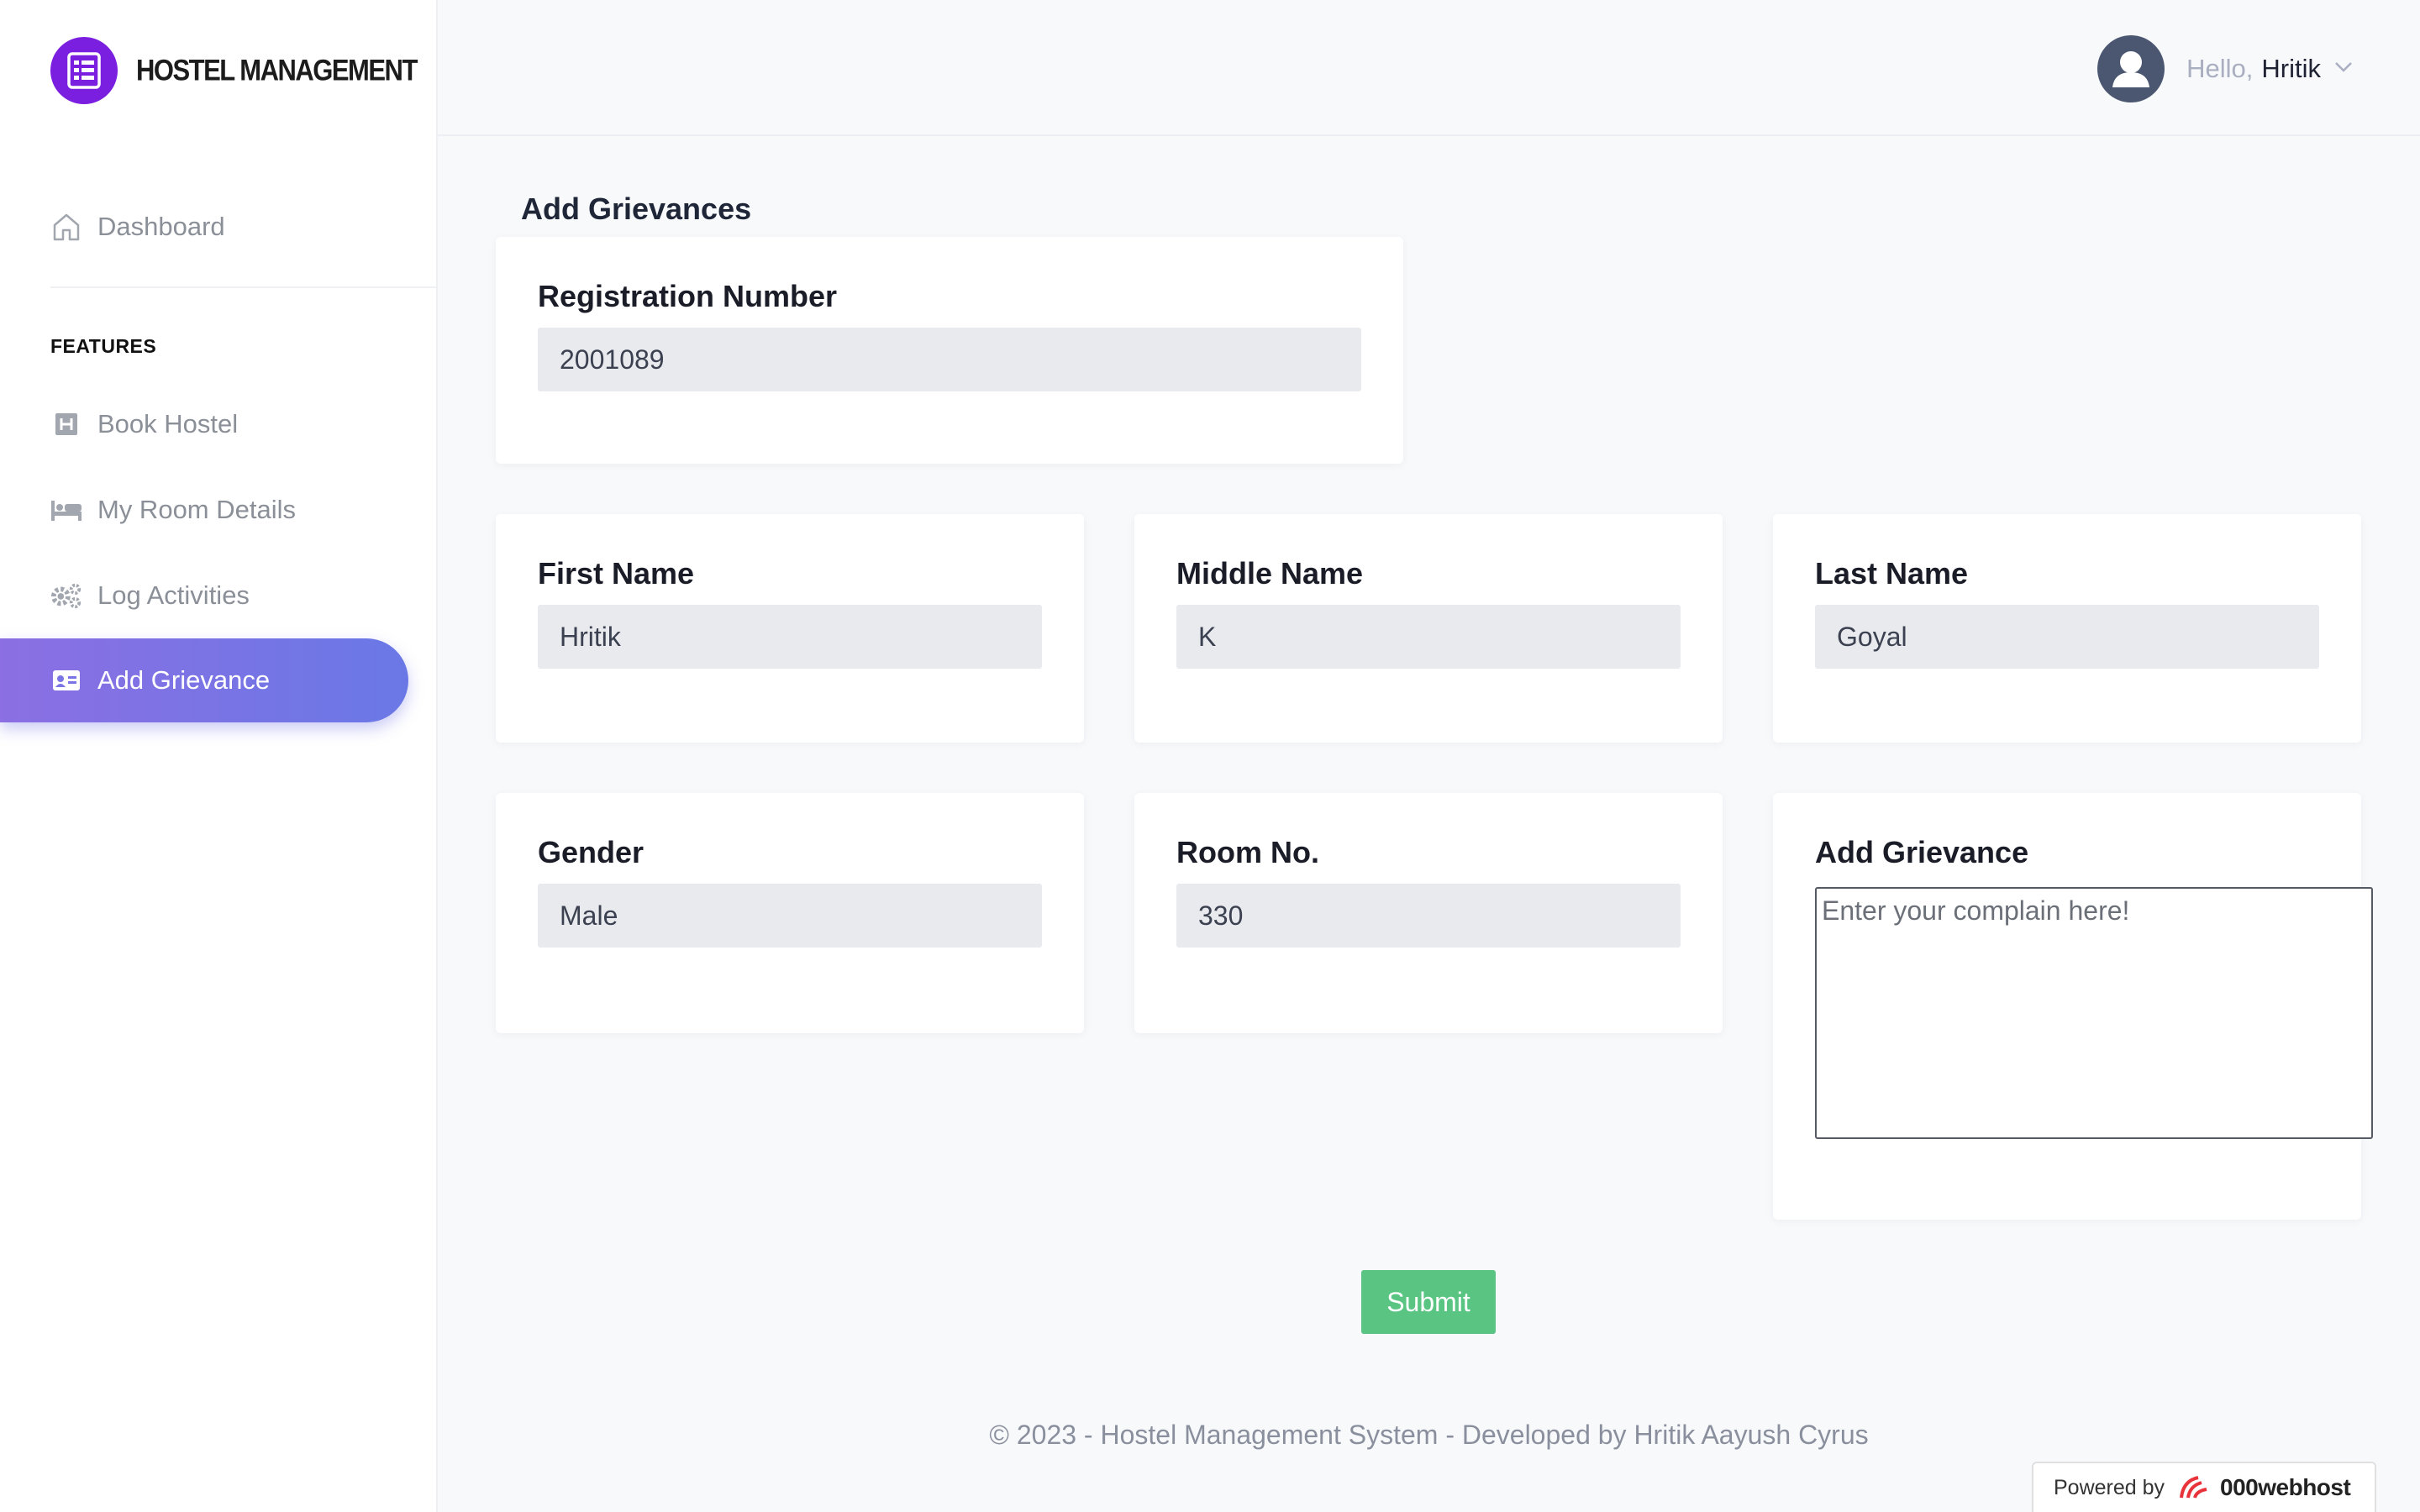 The width and height of the screenshot is (2420, 1512). I want to click on middle-name-field: K, so click(1428, 637).